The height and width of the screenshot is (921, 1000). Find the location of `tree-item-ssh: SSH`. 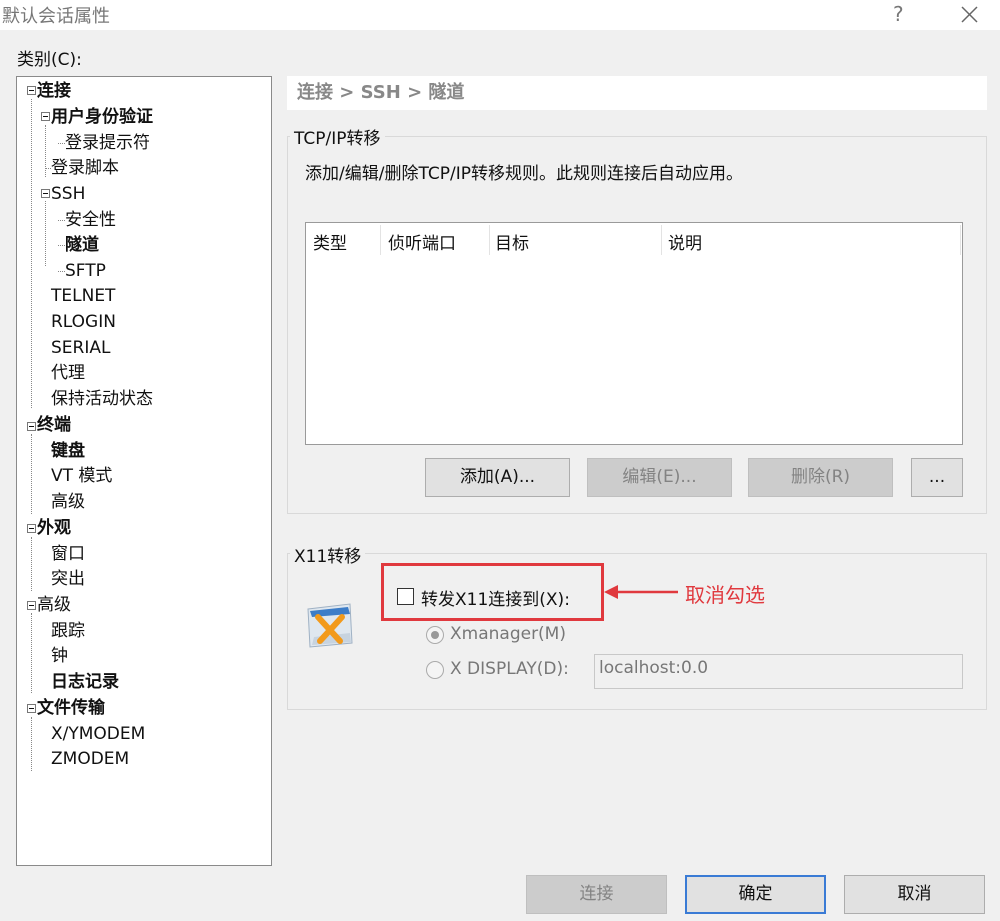

tree-item-ssh: SSH is located at coordinates (68, 194).